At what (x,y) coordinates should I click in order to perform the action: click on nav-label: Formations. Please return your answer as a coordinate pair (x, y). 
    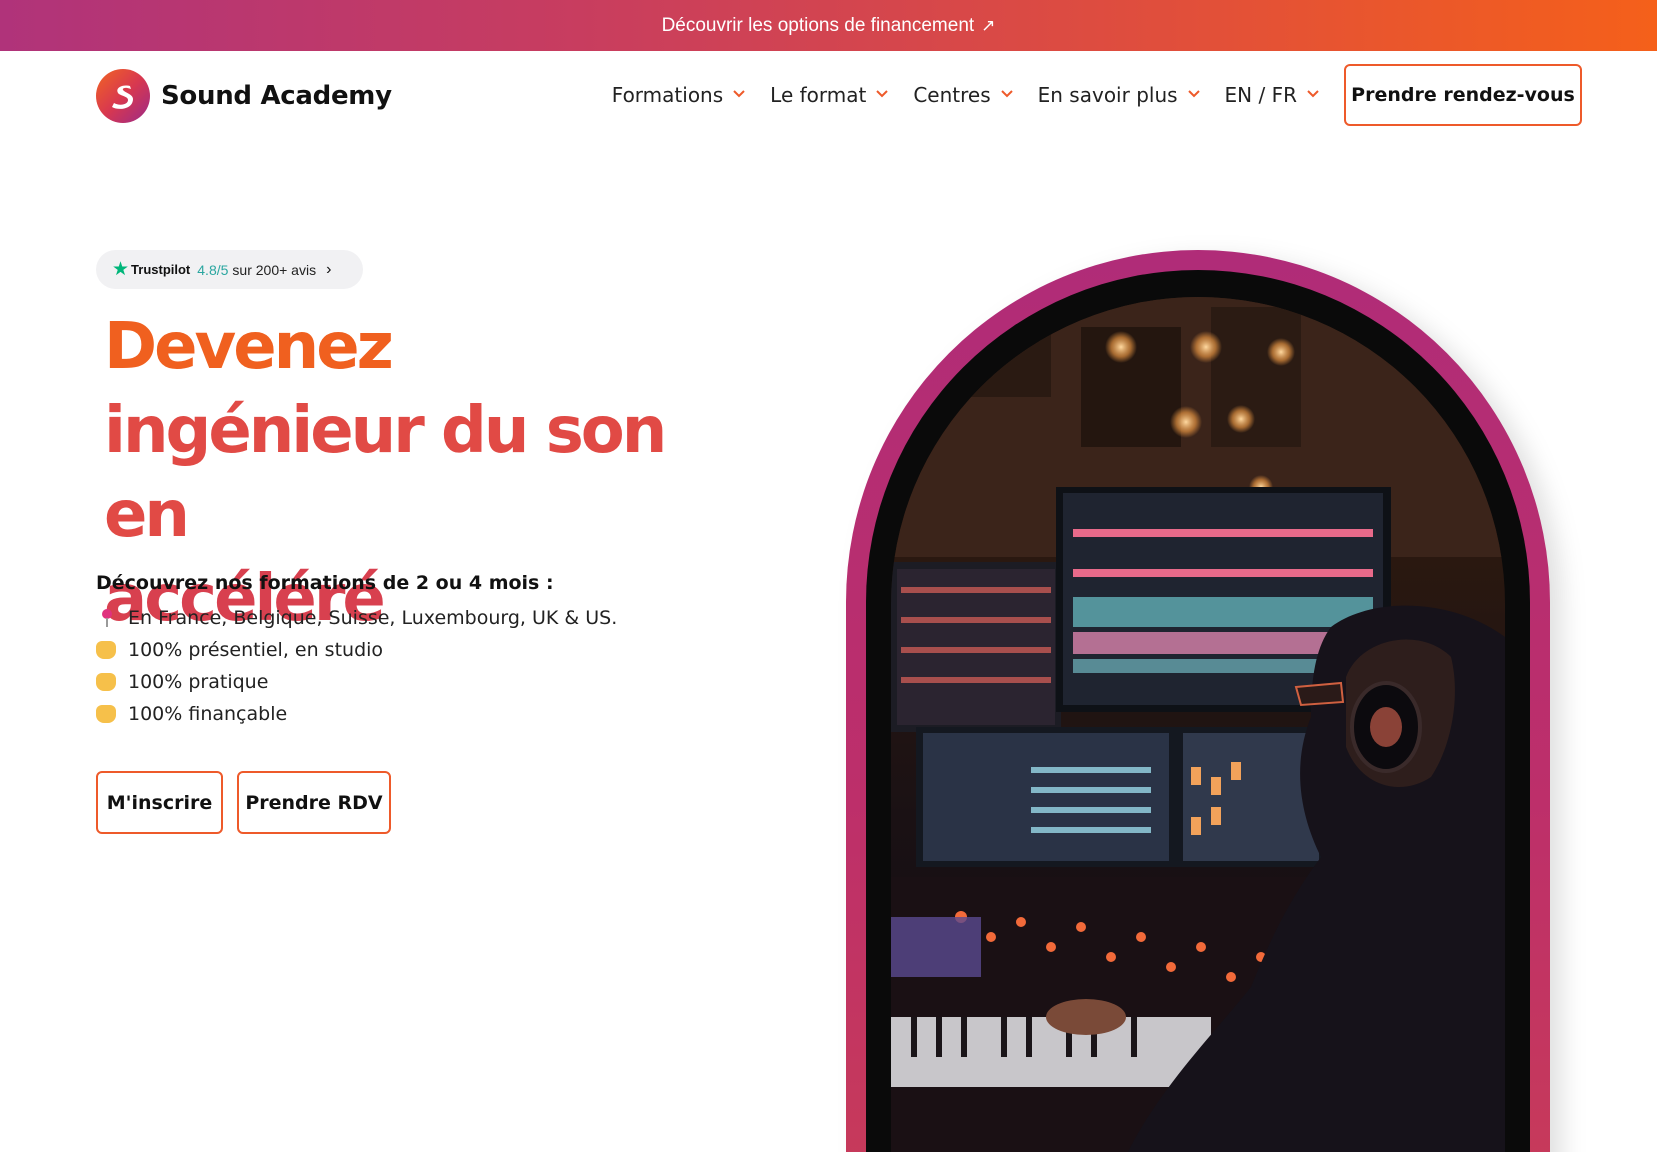
    Looking at the image, I should click on (667, 94).